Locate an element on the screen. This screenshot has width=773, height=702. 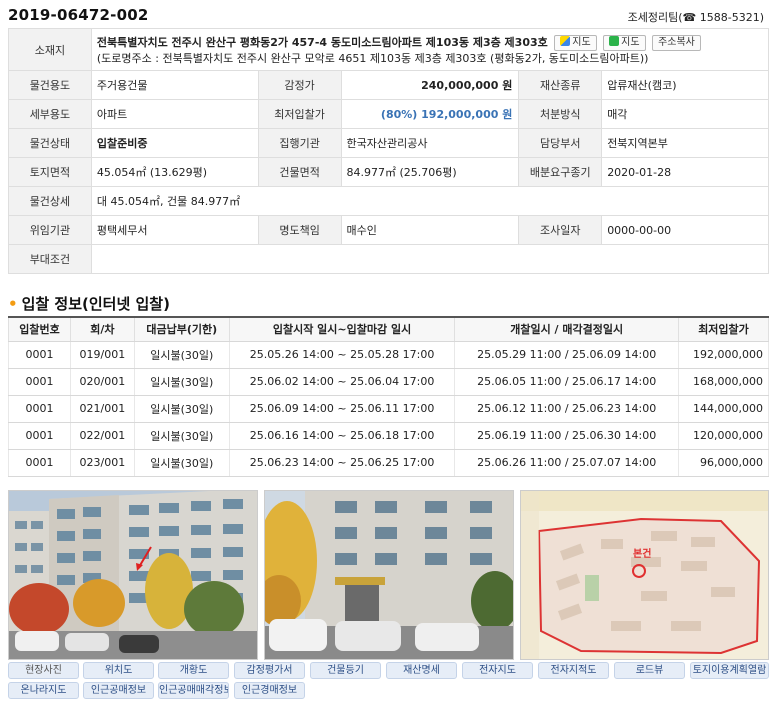
min-price: 96,000,000 is located at coordinates (723, 463).